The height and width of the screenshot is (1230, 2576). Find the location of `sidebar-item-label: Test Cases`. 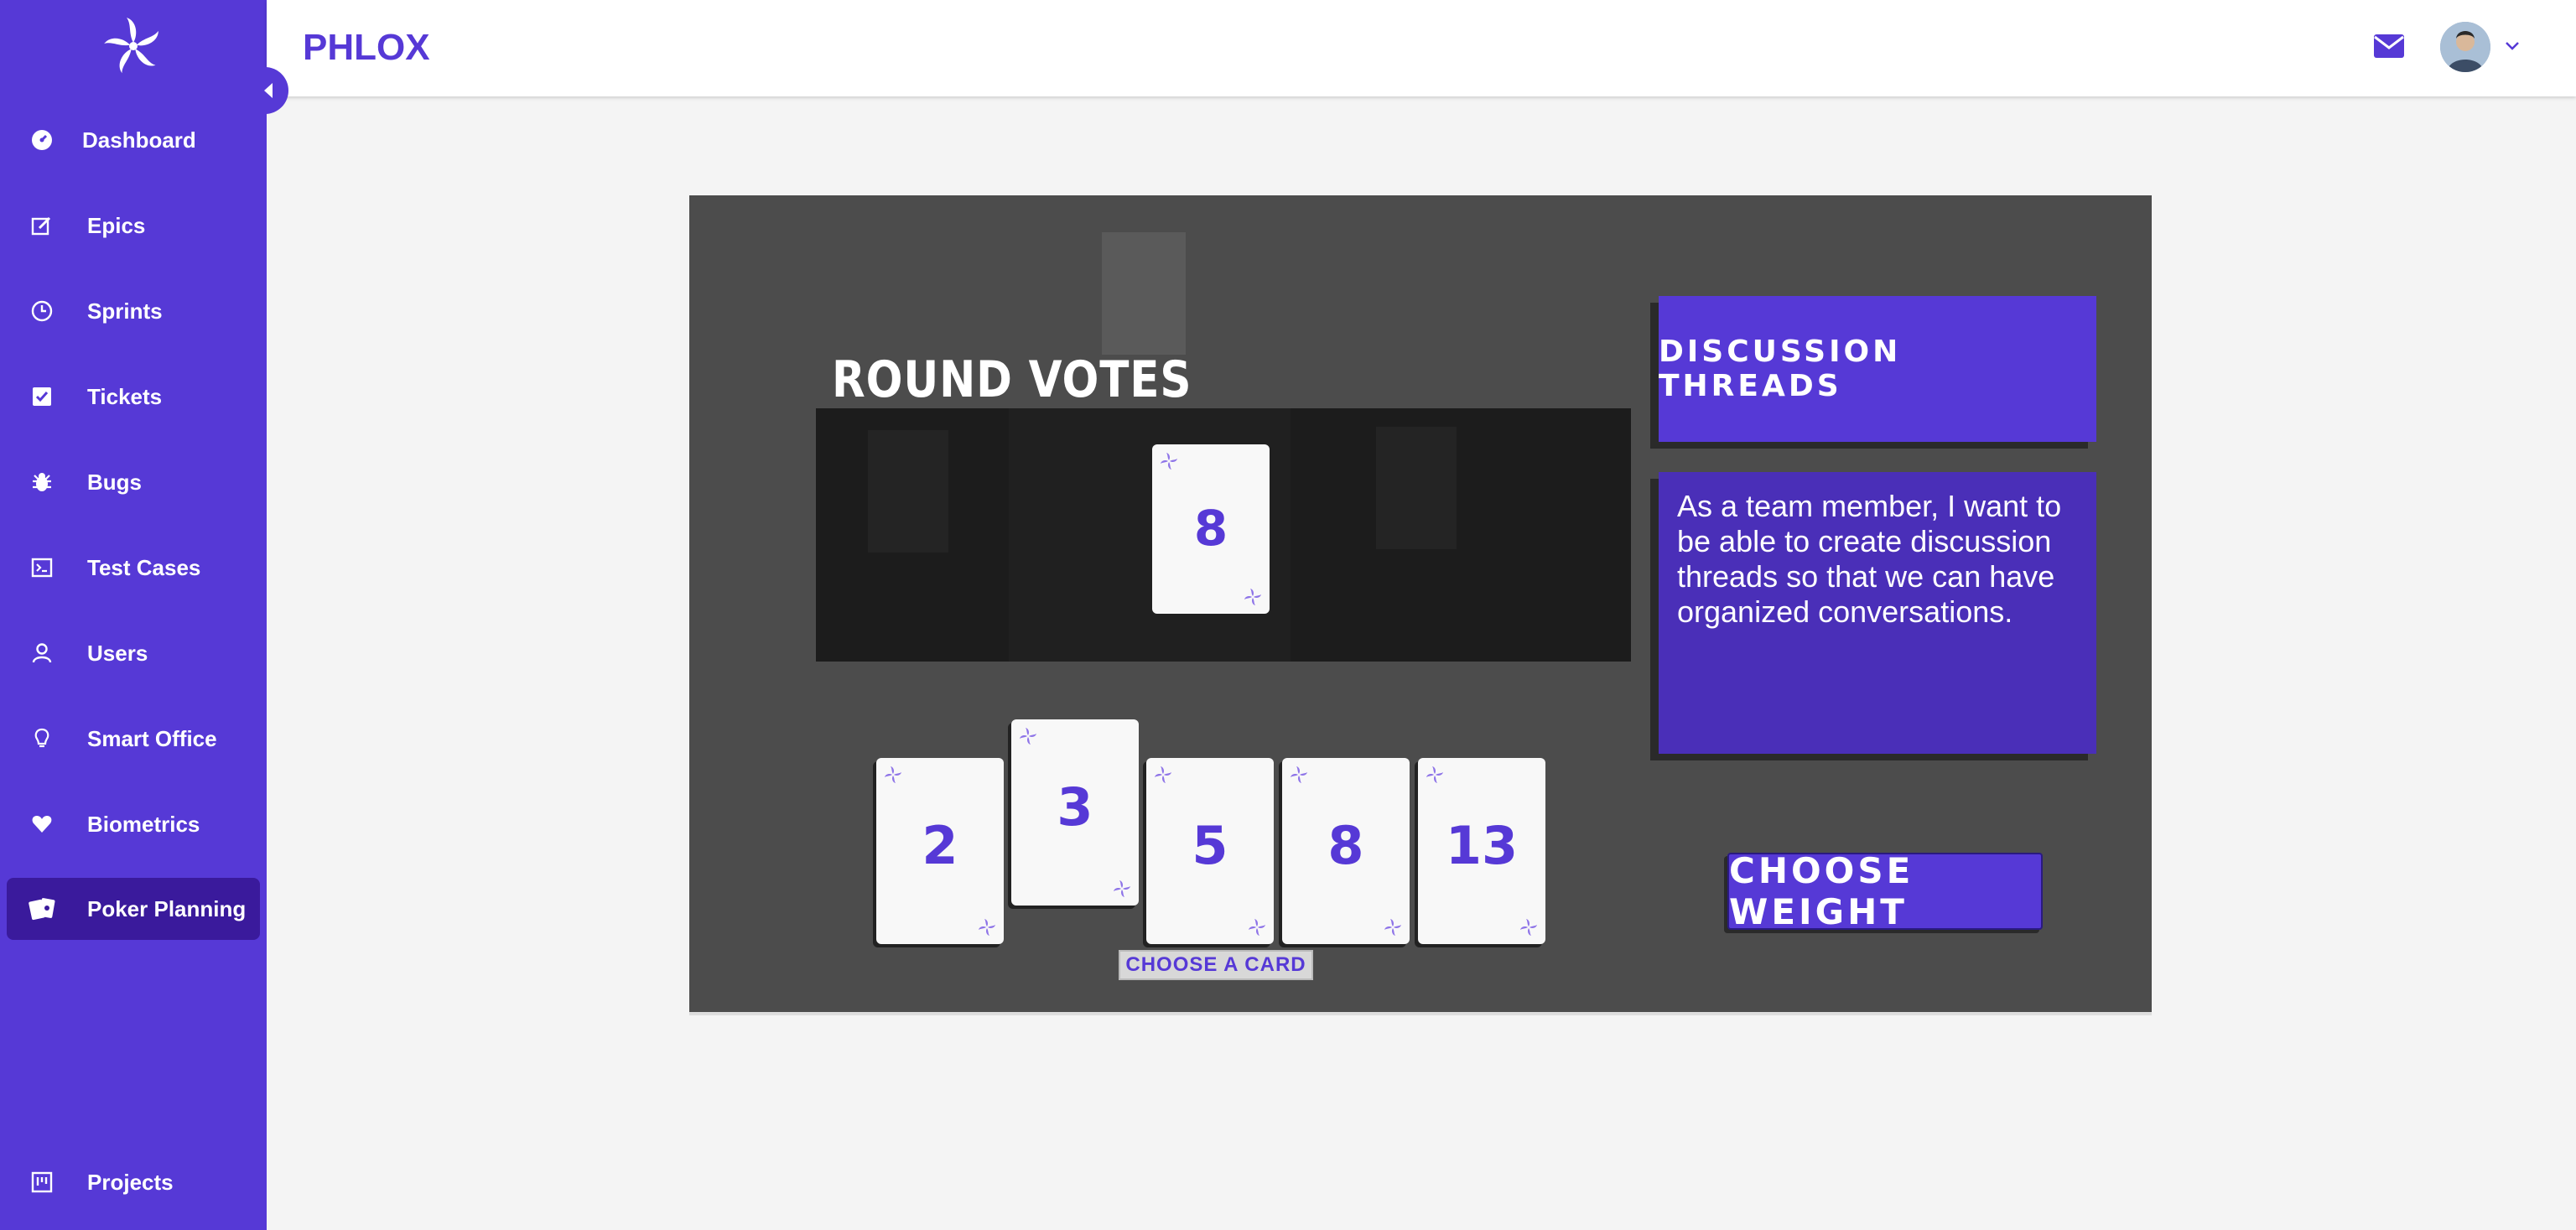

sidebar-item-label: Test Cases is located at coordinates (144, 567).